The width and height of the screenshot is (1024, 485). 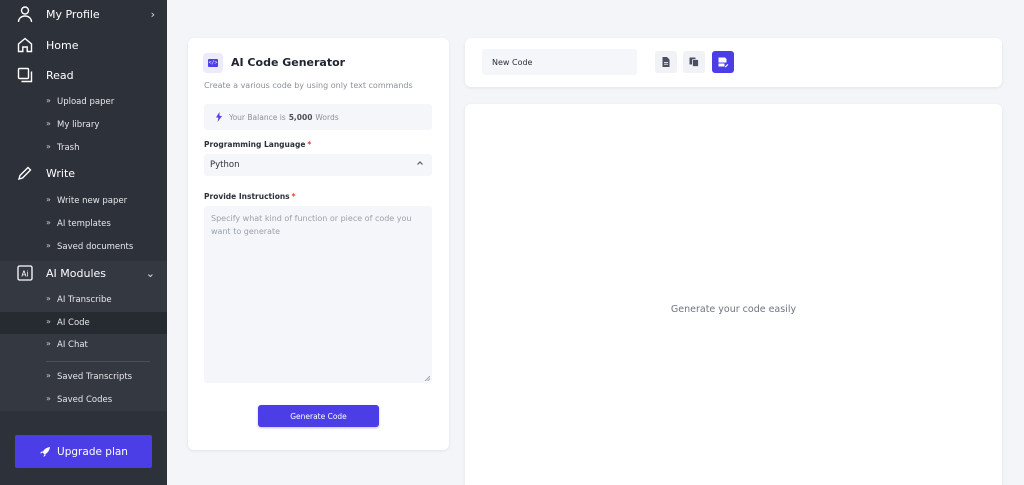 I want to click on sidebar-item-read: Read, so click(x=83, y=75).